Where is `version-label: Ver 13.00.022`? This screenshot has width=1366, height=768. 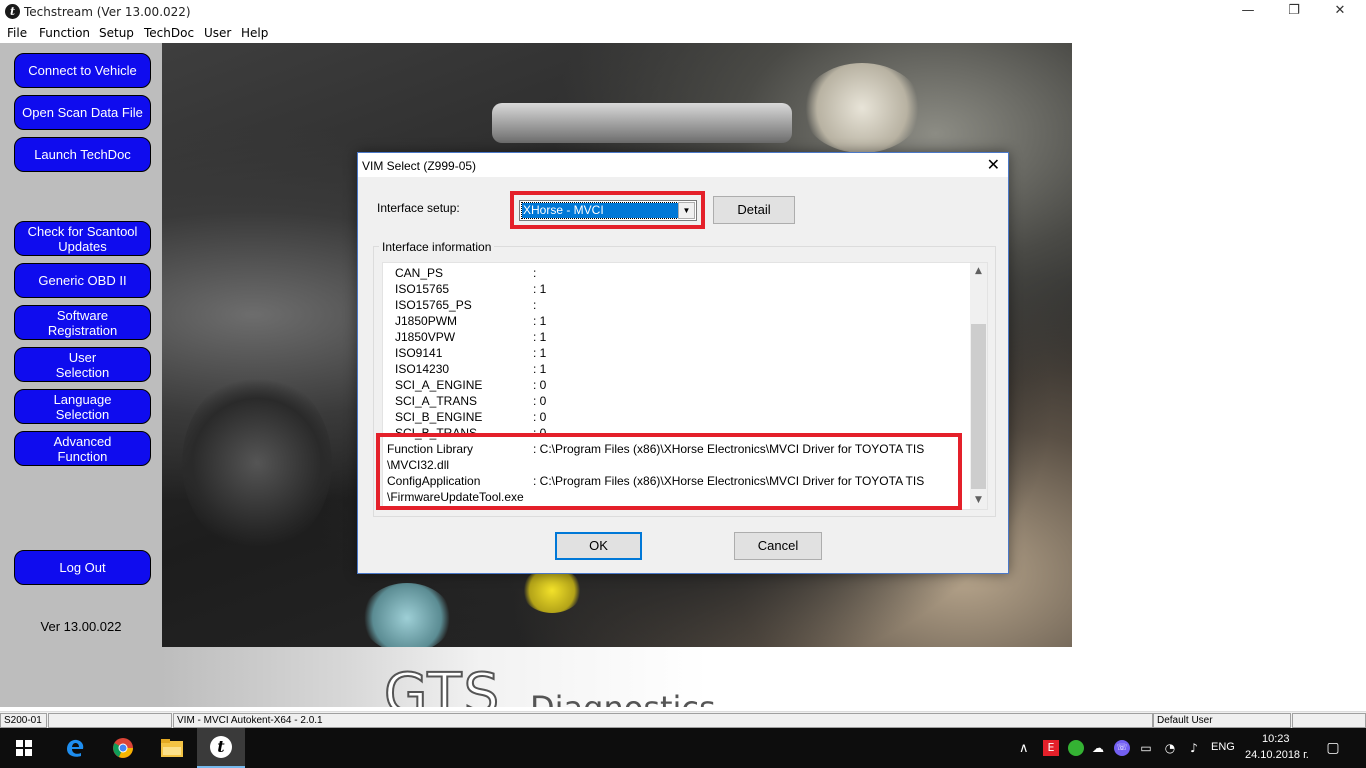 version-label: Ver 13.00.022 is located at coordinates (81, 626).